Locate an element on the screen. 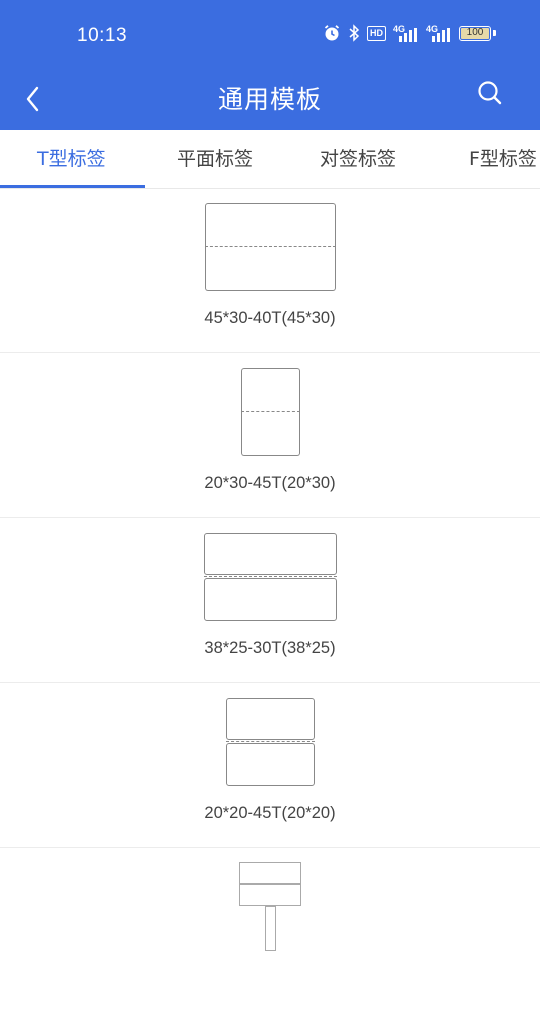 The width and height of the screenshot is (540, 1012). app-header: 10:13 HD 4G 4G 100 通用模板 is located at coordinates (270, 65).